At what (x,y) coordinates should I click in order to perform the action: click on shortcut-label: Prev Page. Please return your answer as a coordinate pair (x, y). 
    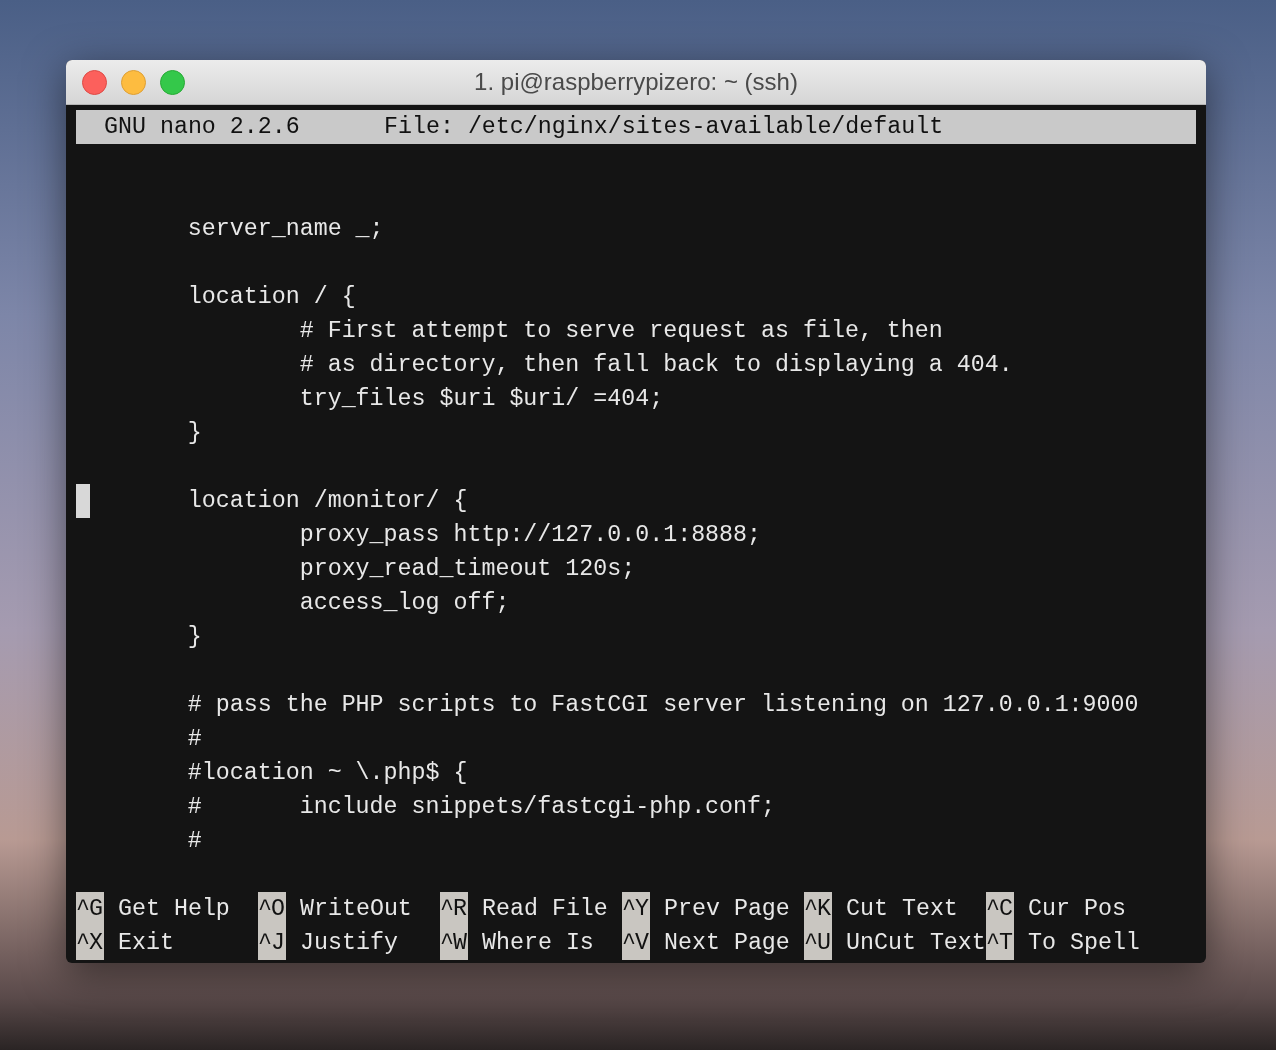
    Looking at the image, I should click on (727, 909).